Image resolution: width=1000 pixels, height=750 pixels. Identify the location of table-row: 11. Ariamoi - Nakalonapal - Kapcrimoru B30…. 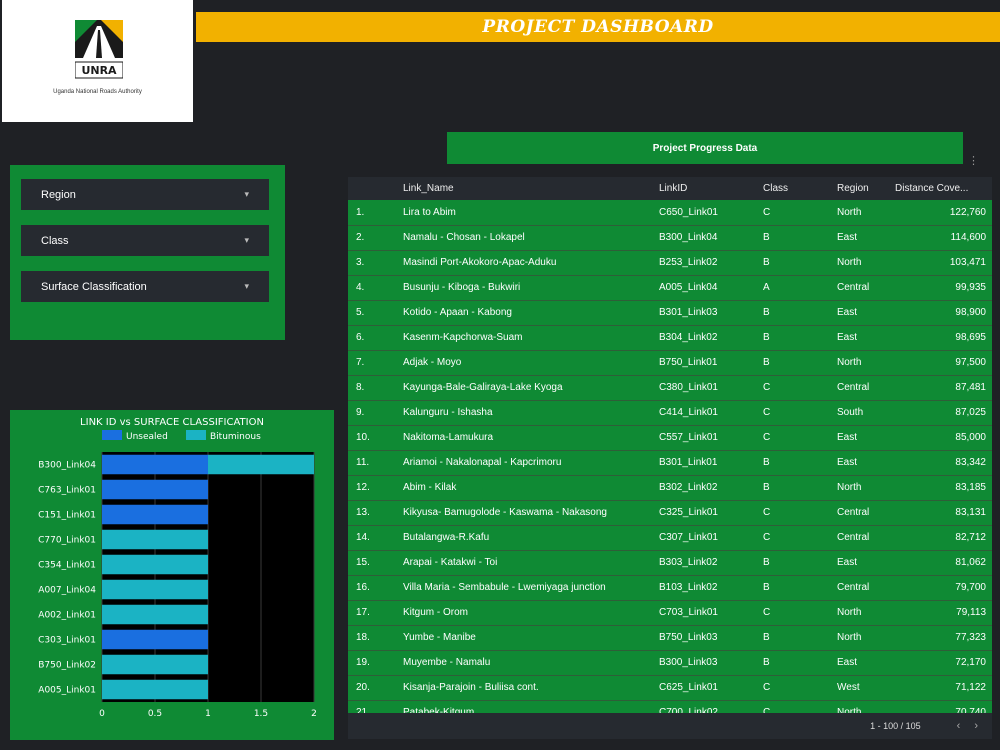
(670, 463).